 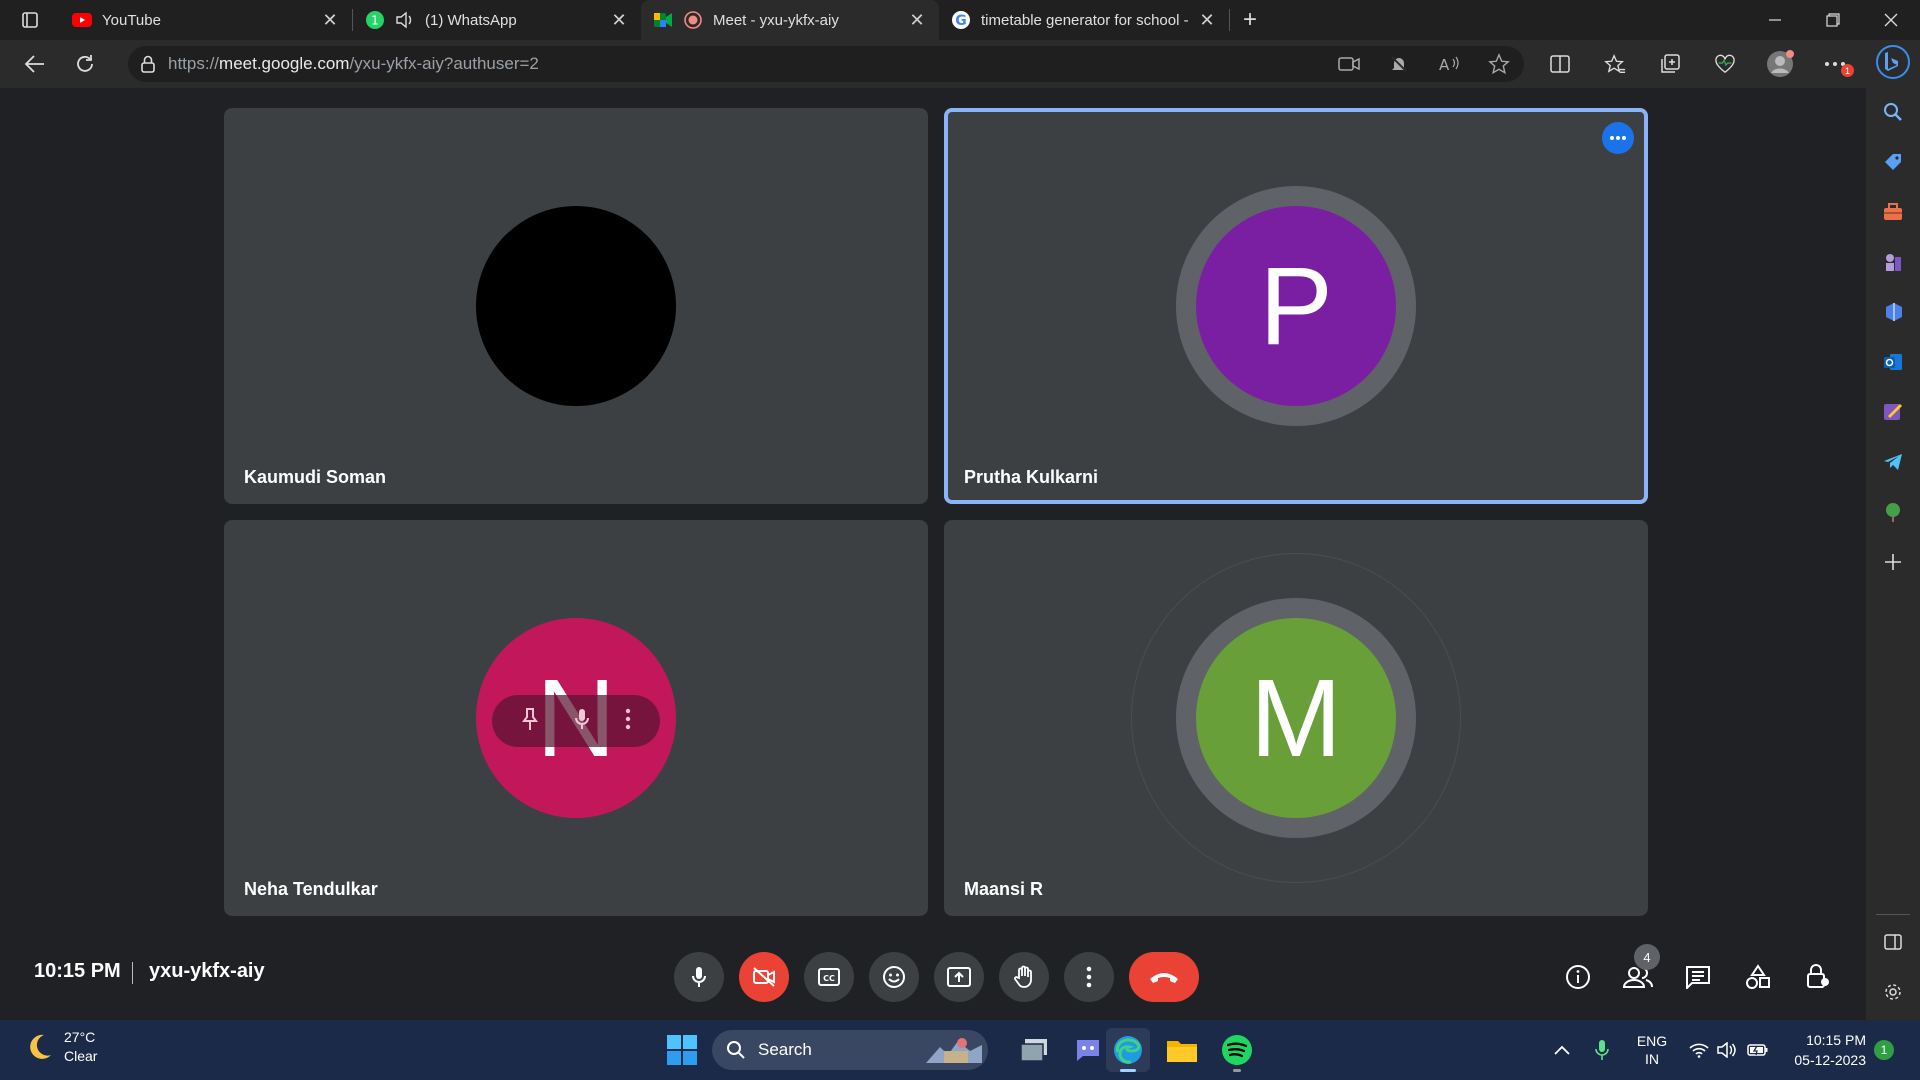 What do you see at coordinates (530, 721) in the screenshot?
I see `pin-icon` at bounding box center [530, 721].